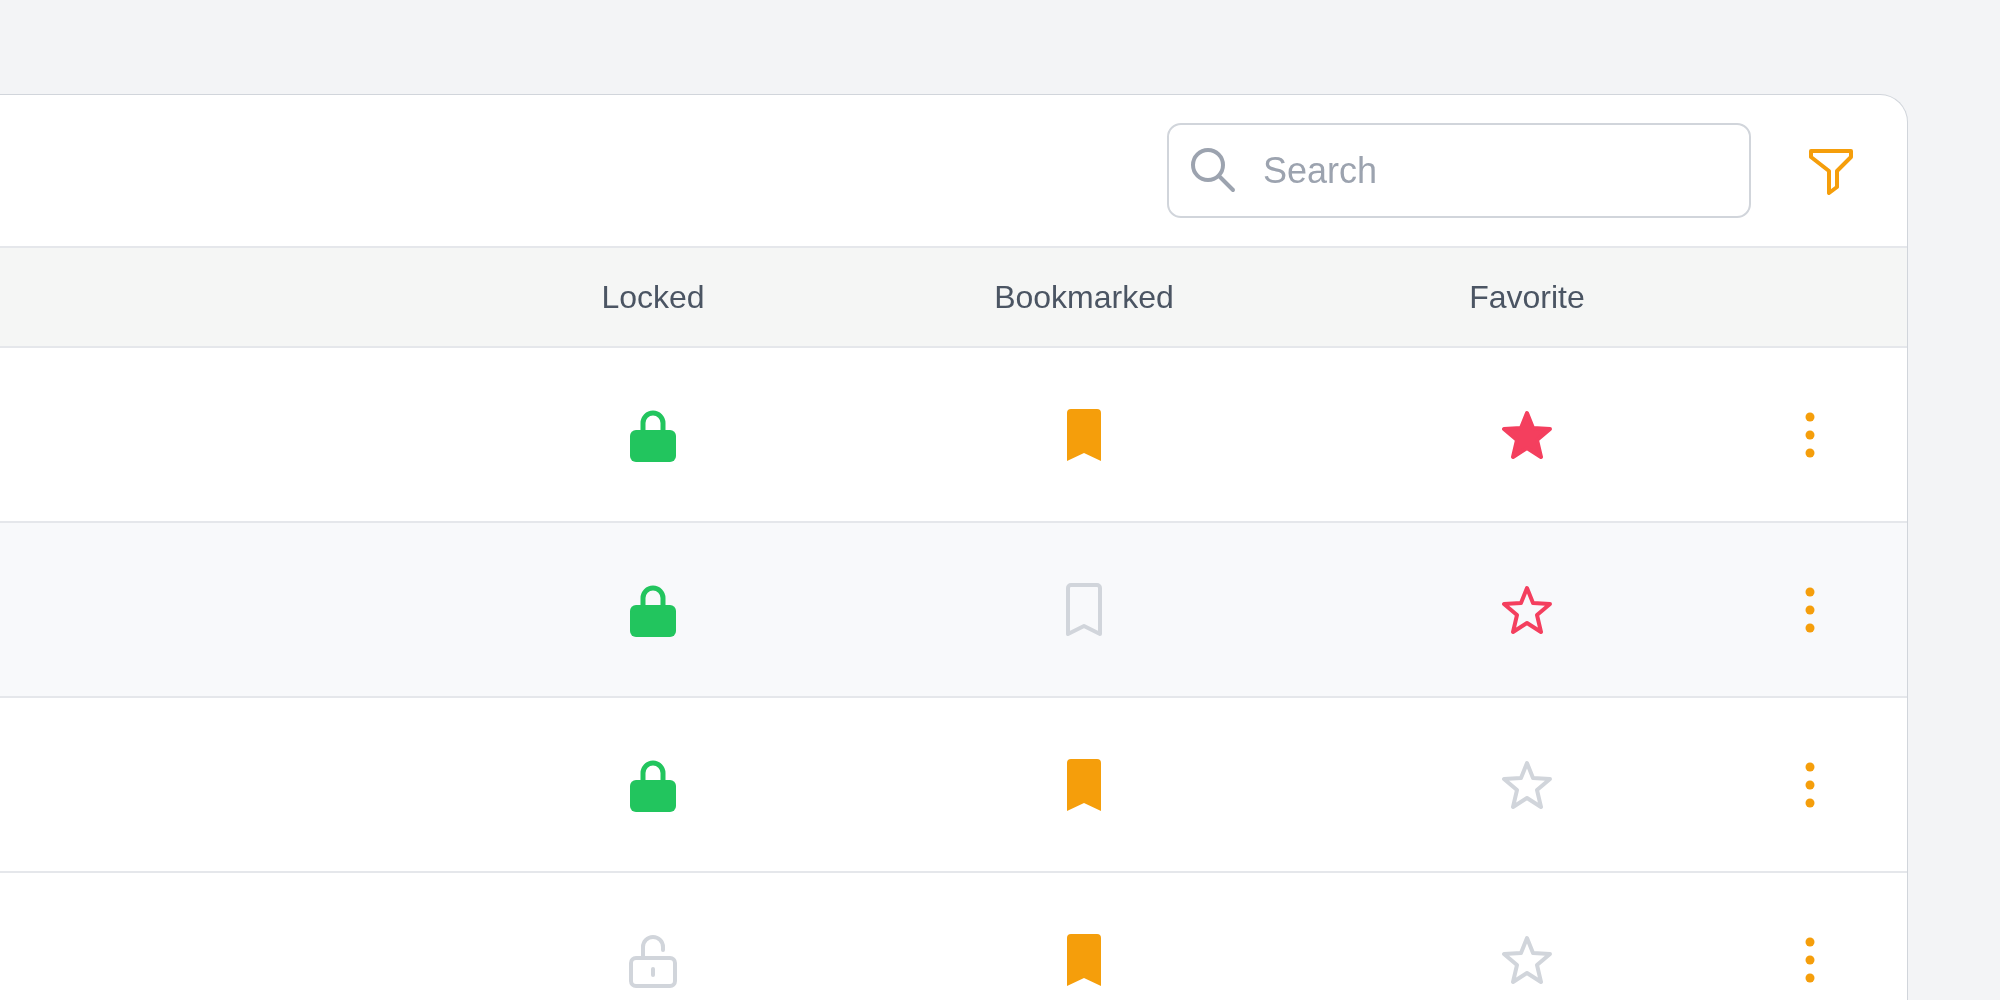  I want to click on column-header: Favorite, so click(1527, 297).